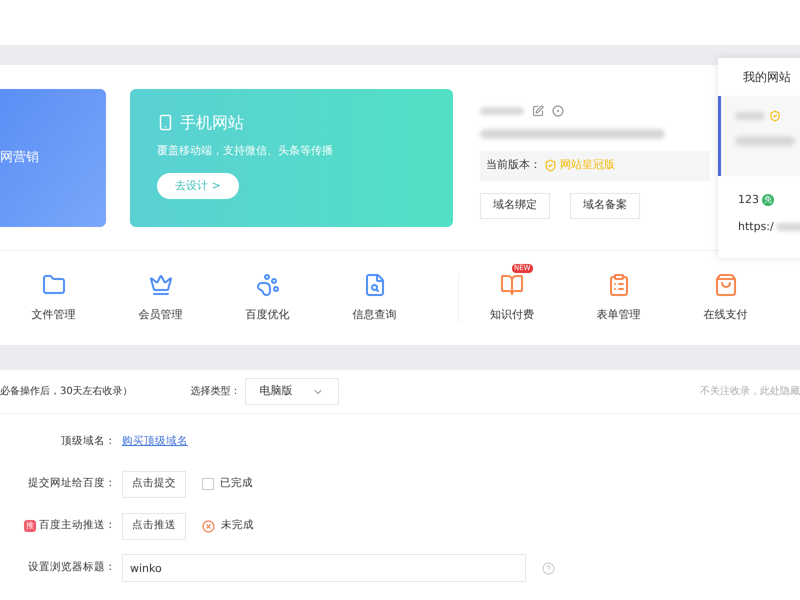 The width and height of the screenshot is (800, 600). I want to click on type-select: 电脑版, so click(291, 391).